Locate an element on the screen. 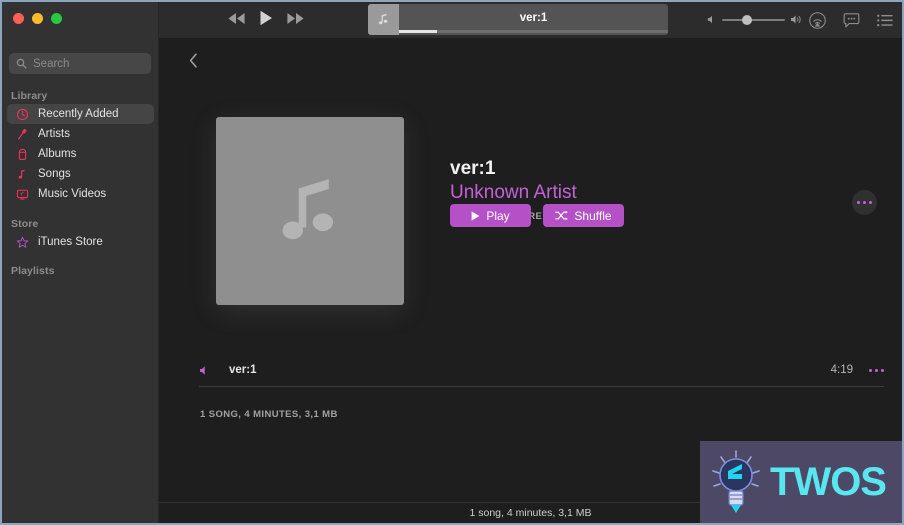  lightbulb-icon is located at coordinates (736, 481).